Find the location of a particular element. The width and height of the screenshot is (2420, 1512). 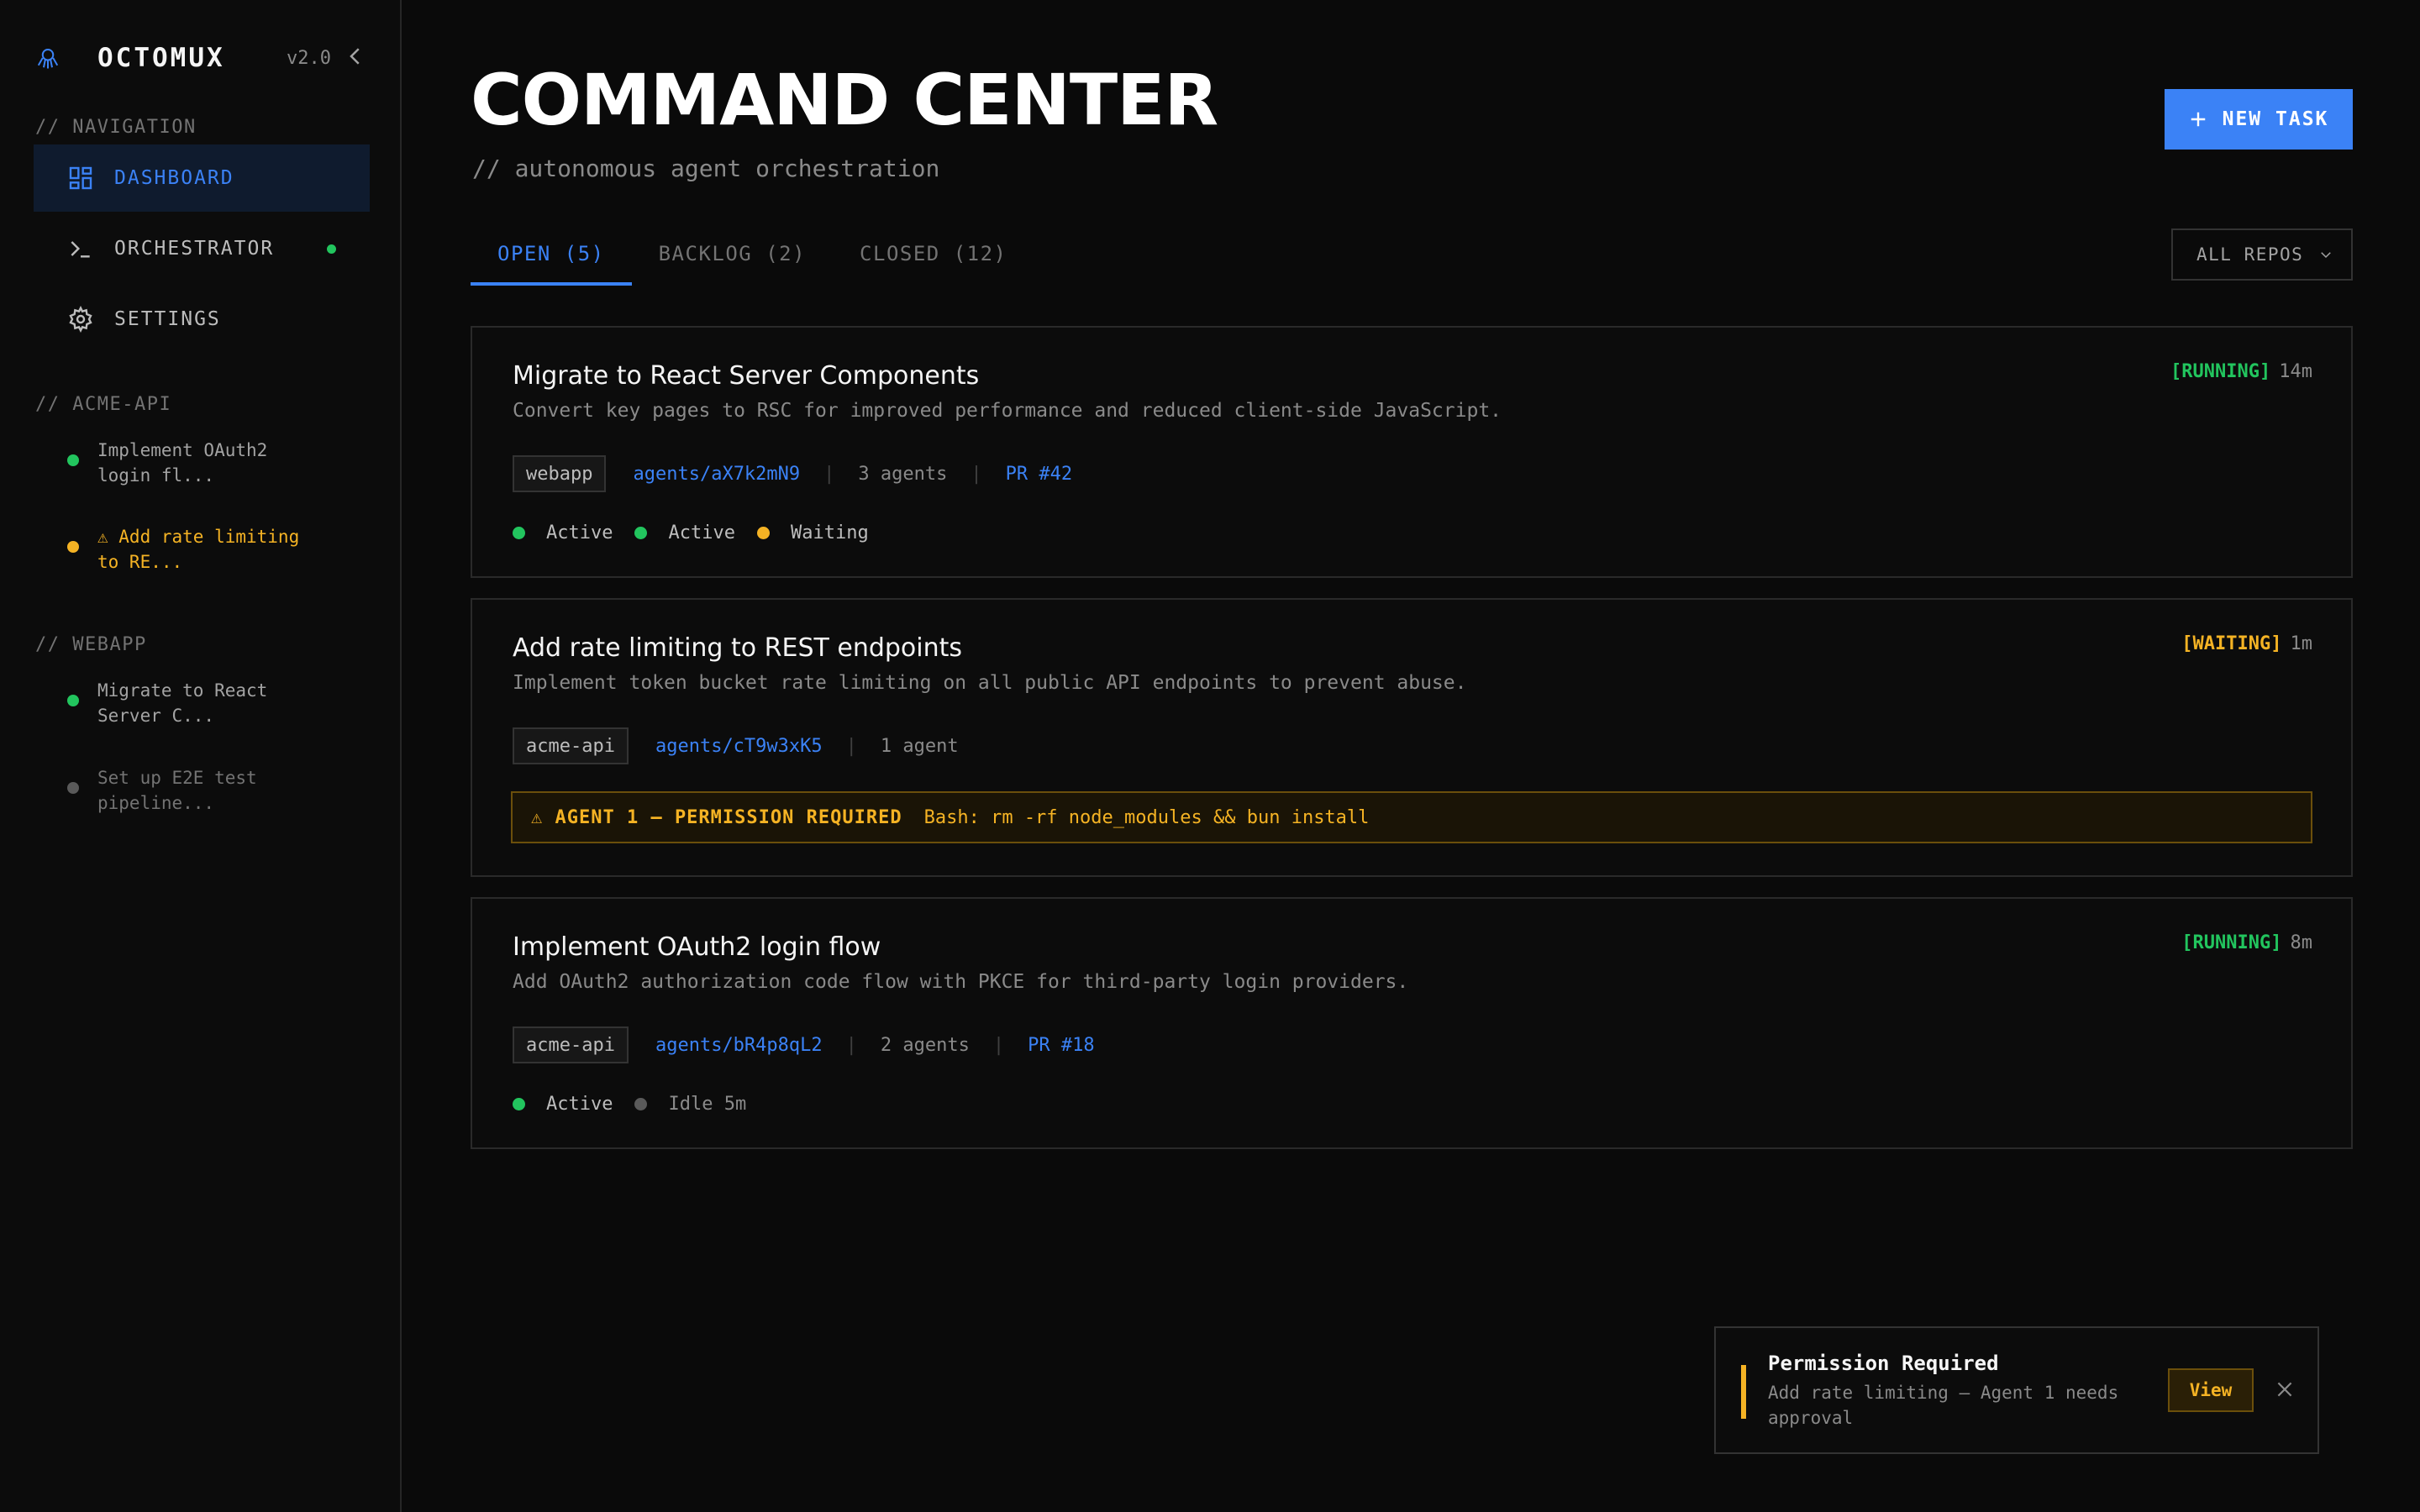

octopus-logo-icon is located at coordinates (48, 59).